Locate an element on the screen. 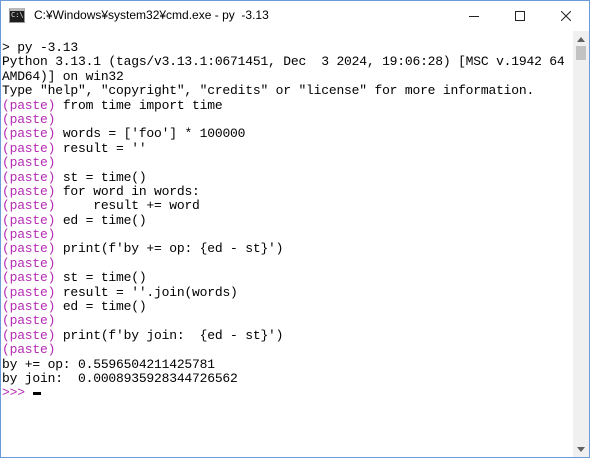 This screenshot has height=458, width=590. line-text: words = ['foo'] * 100000 is located at coordinates (150, 134).